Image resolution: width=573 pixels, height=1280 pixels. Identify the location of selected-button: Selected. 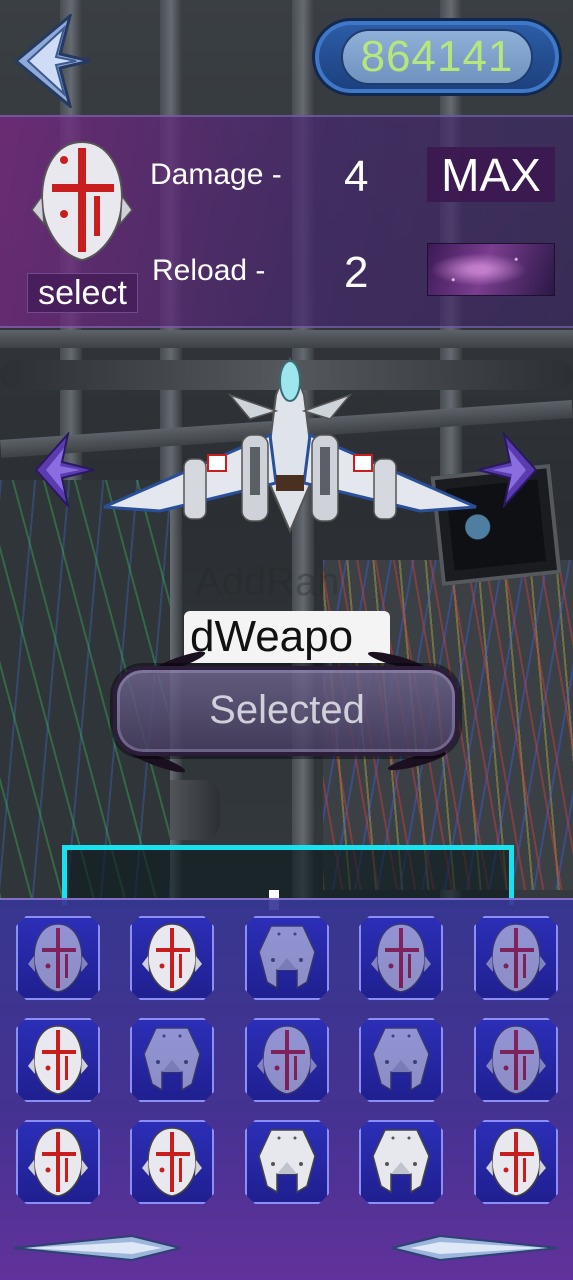
(287, 712).